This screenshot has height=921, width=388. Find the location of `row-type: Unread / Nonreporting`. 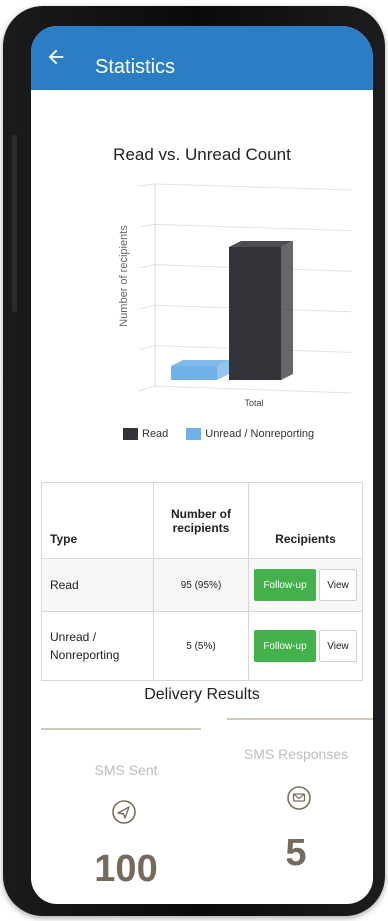

row-type: Unread / Nonreporting is located at coordinates (97, 646).